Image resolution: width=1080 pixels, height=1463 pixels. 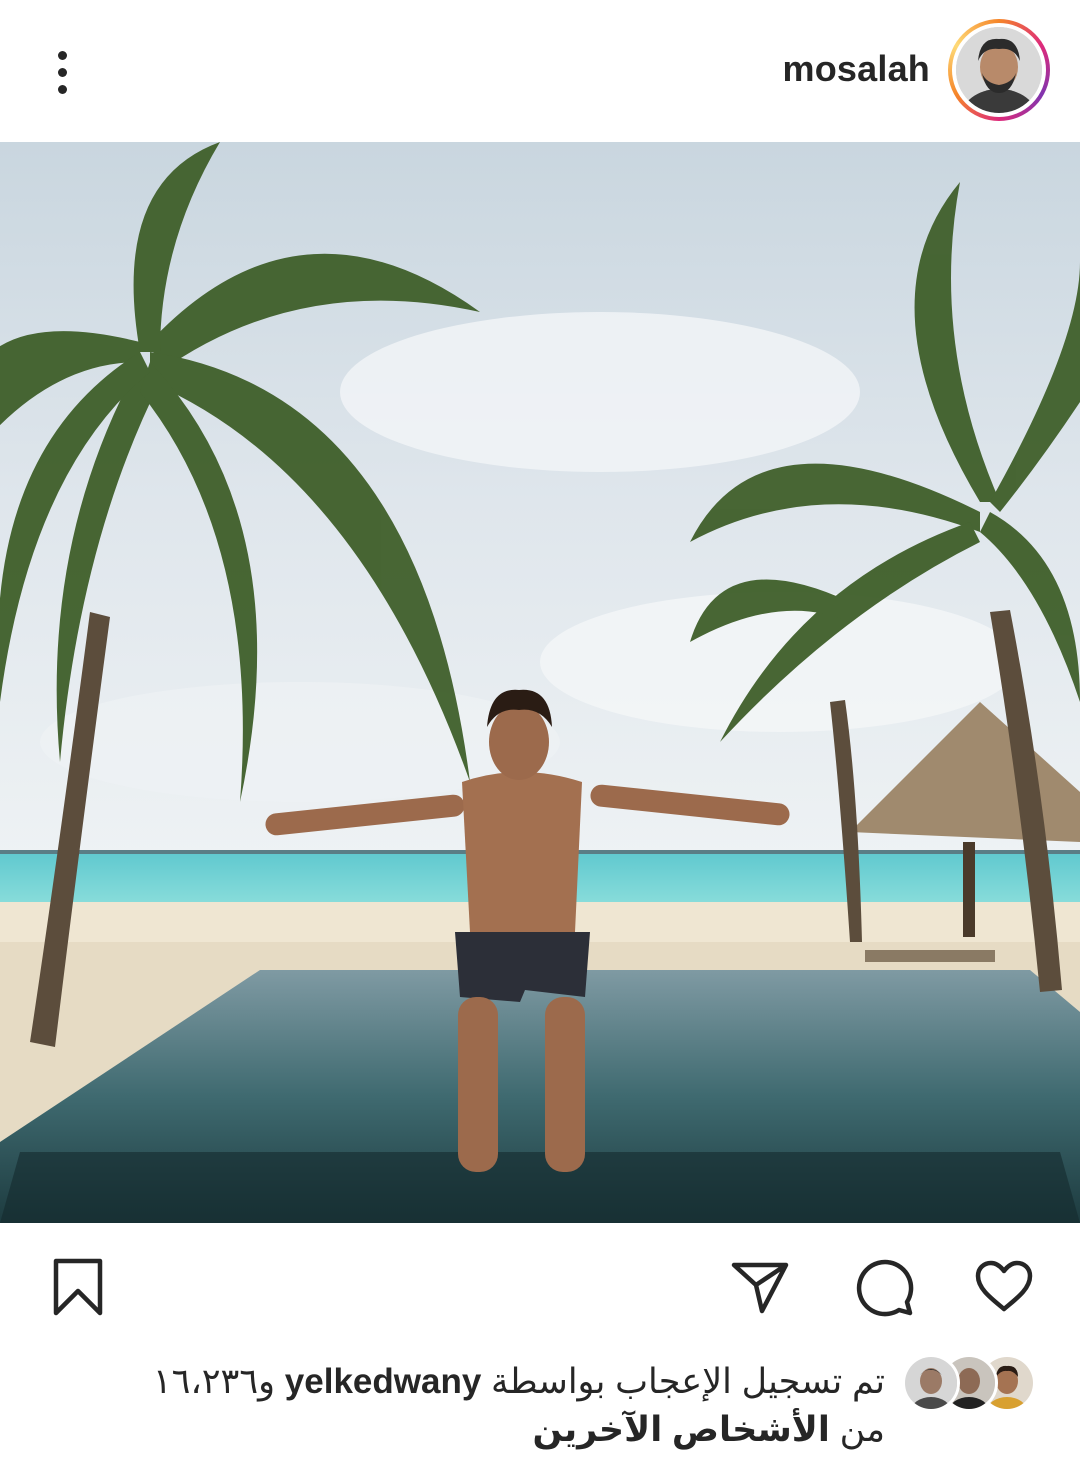 I want to click on bookmark-icon, so click(x=78, y=1287).